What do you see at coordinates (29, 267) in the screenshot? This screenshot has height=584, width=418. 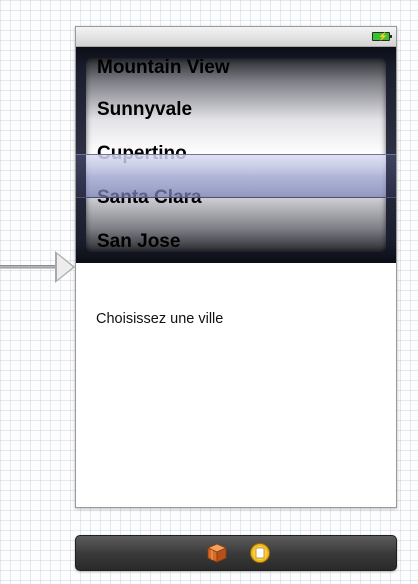 I see `segue-line` at bounding box center [29, 267].